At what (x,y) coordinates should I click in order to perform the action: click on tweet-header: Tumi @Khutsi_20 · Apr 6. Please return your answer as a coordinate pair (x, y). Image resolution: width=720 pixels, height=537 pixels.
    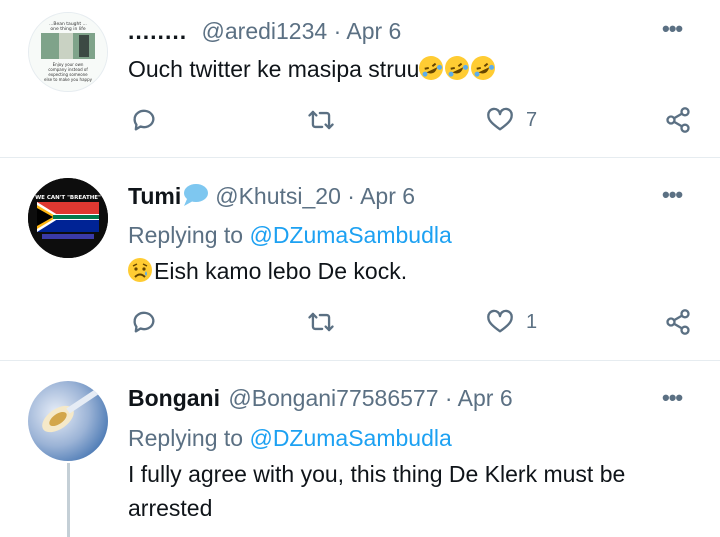
    Looking at the image, I should click on (271, 196).